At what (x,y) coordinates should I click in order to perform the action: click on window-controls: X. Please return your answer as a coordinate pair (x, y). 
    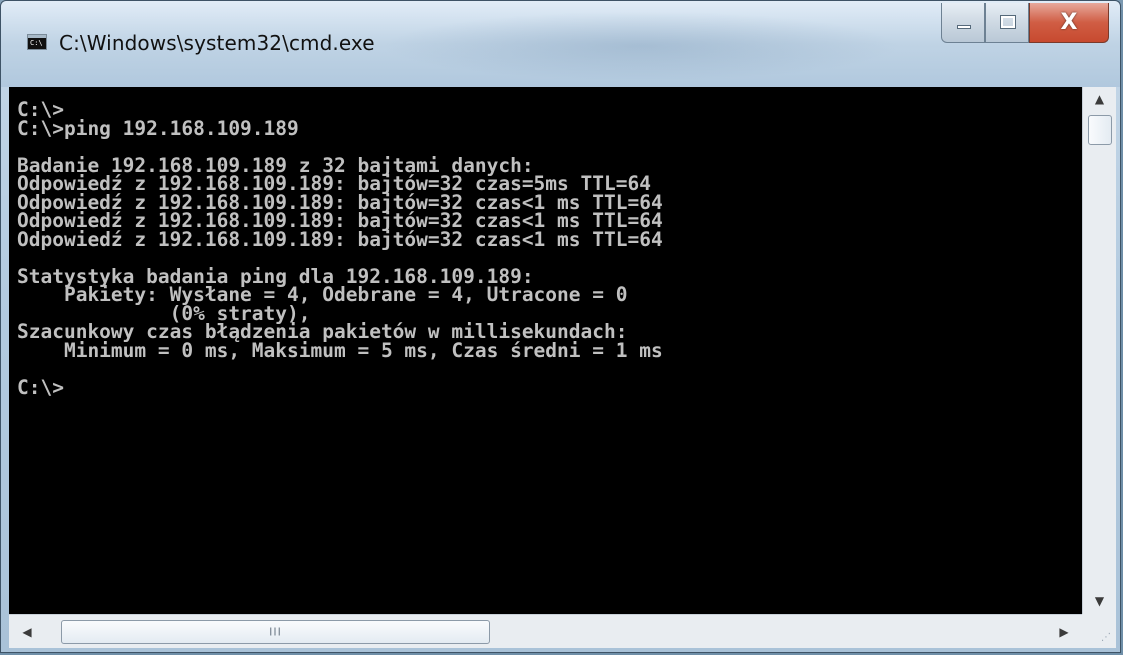
    Looking at the image, I should click on (1025, 23).